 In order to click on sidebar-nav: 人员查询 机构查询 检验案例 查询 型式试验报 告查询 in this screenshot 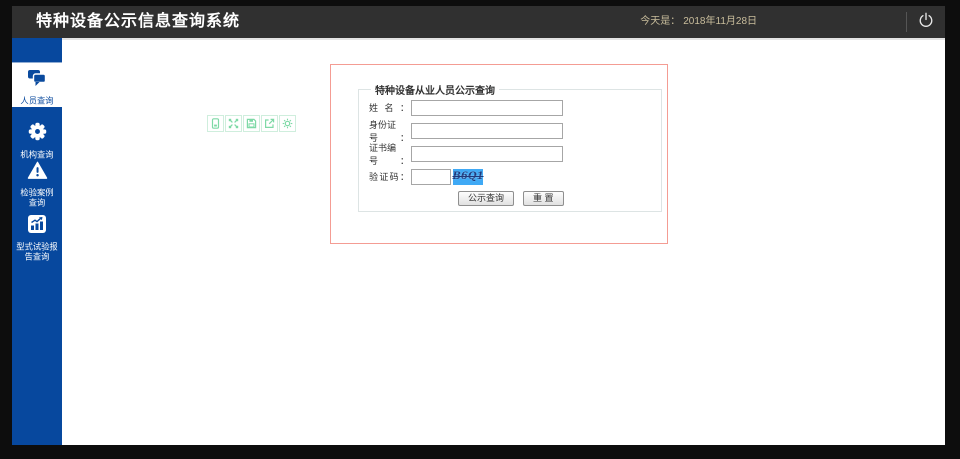, I will do `click(37, 241)`.